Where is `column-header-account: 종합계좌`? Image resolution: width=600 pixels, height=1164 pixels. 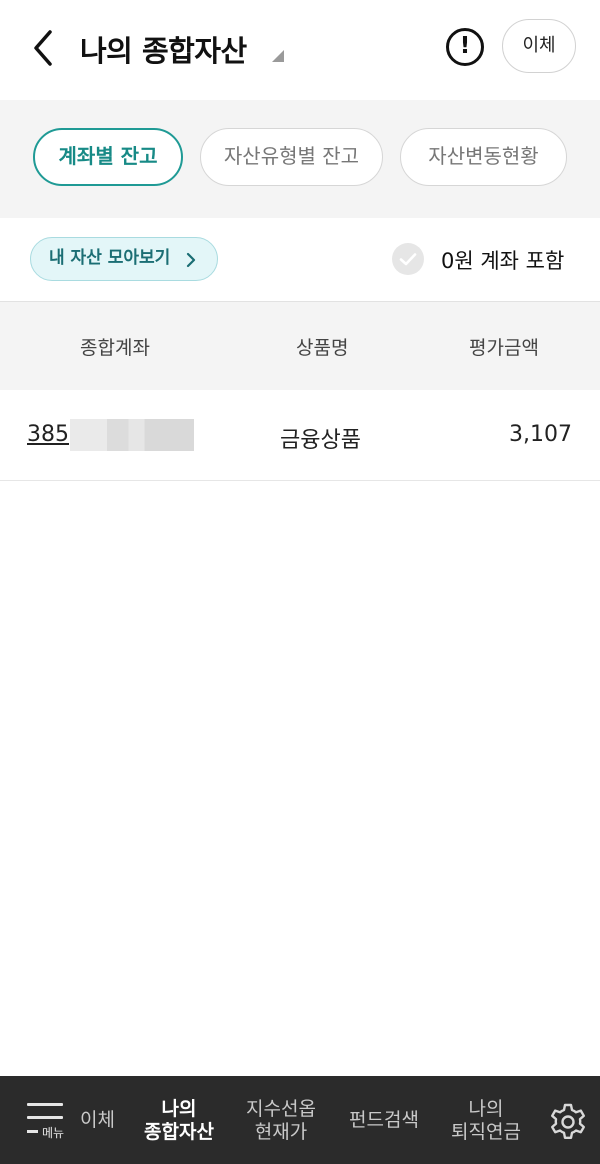 column-header-account: 종합계좌 is located at coordinates (115, 348).